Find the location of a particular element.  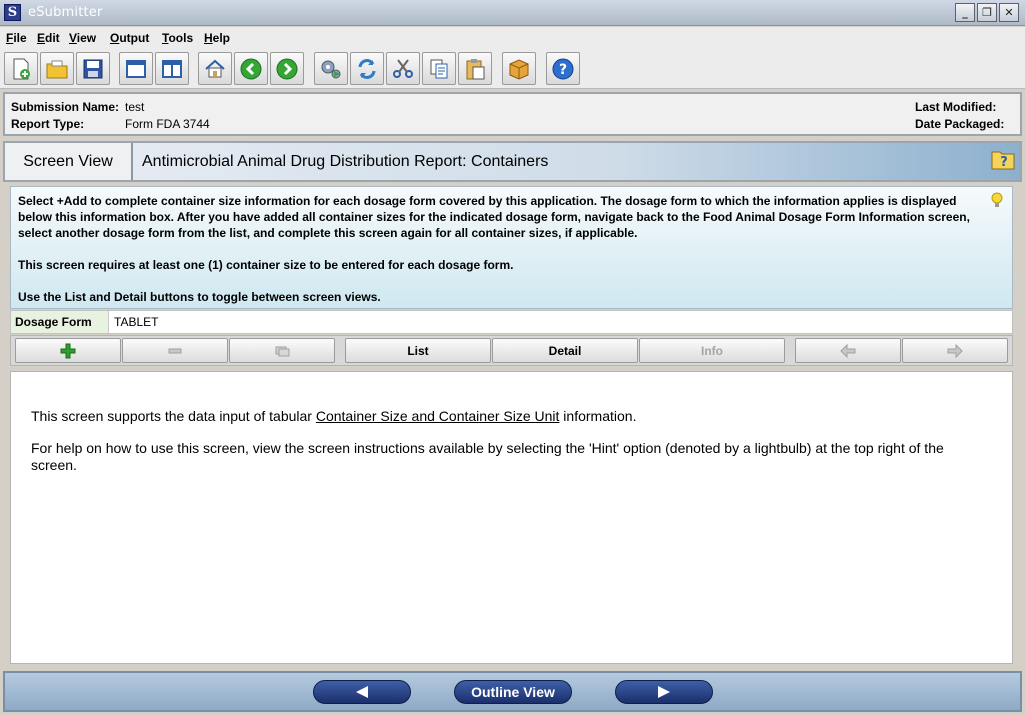

save-icon is located at coordinates (93, 68).